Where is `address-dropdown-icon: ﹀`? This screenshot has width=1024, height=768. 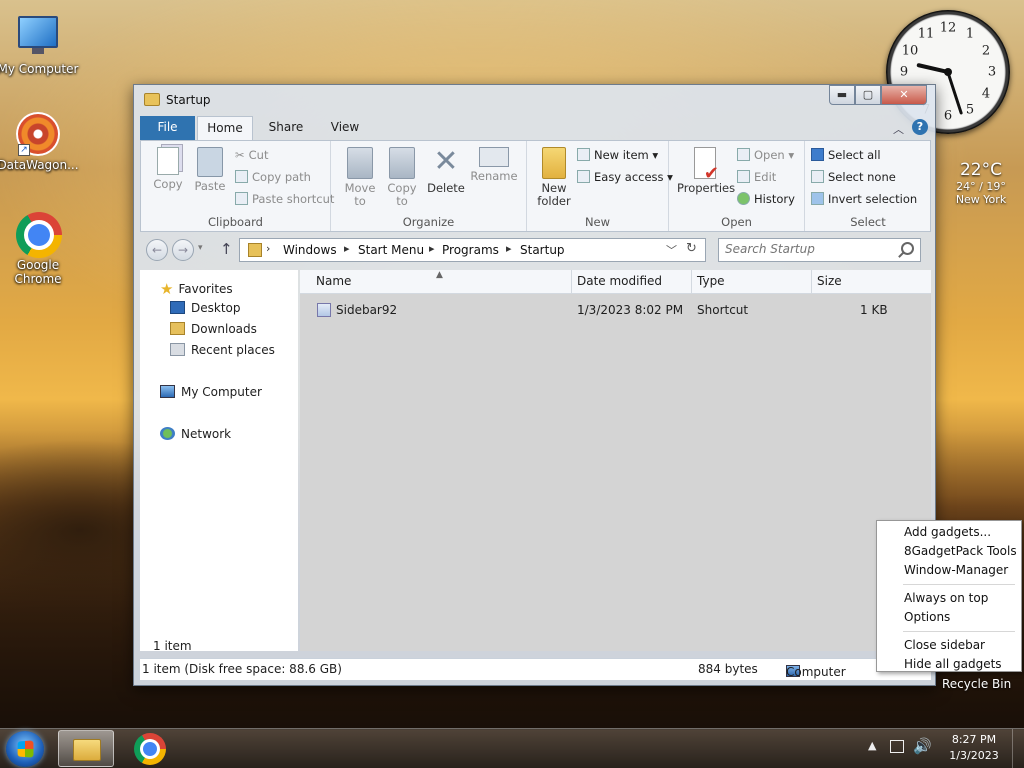 address-dropdown-icon: ﹀ is located at coordinates (671, 250).